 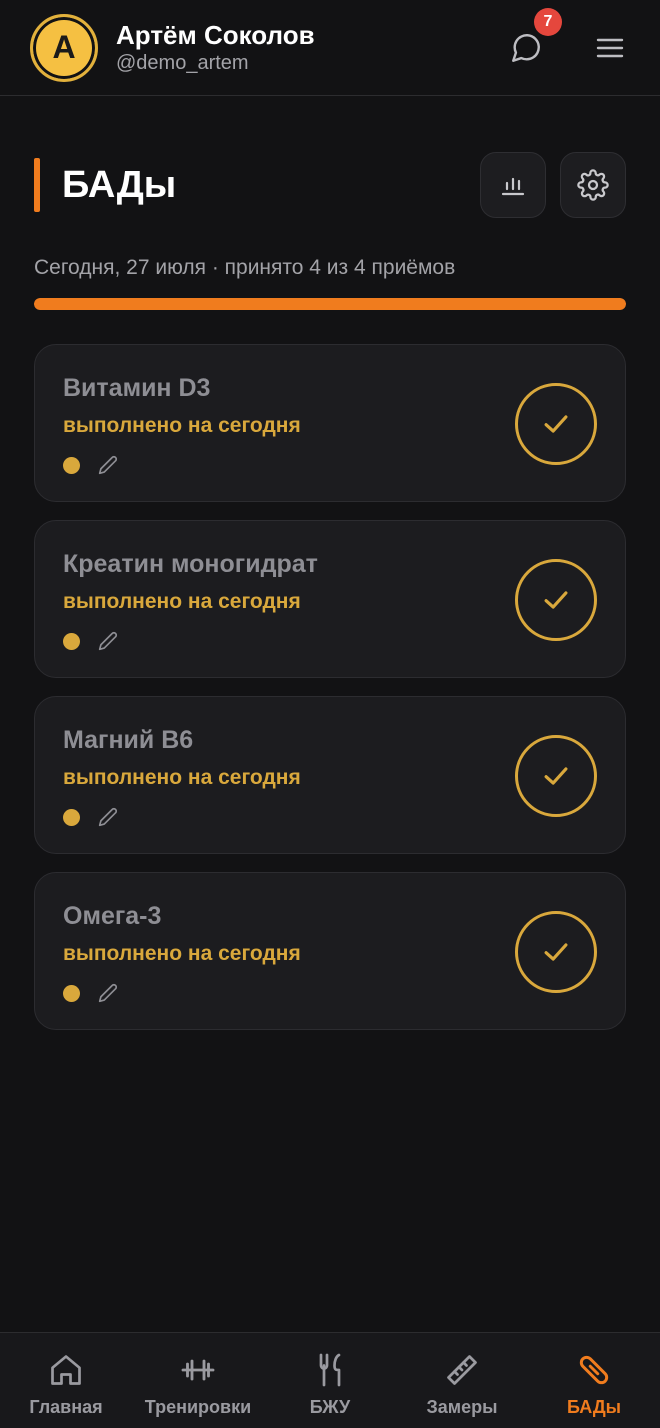 What do you see at coordinates (330, 599) in the screenshot?
I see `supplement-card: Креатин моногидрат выполнено на сегодня` at bounding box center [330, 599].